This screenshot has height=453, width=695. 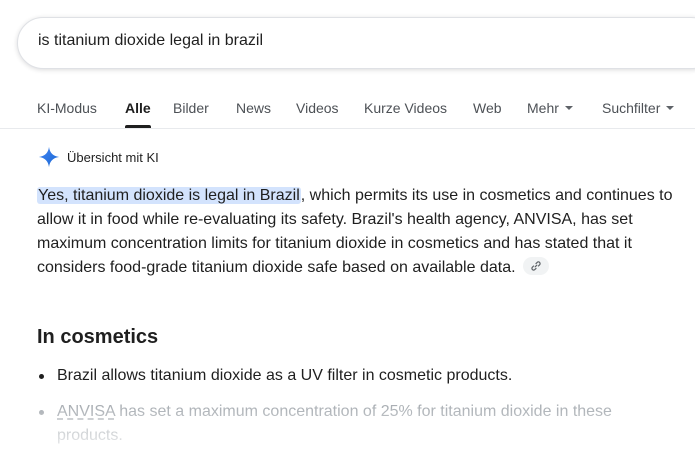 I want to click on tab-mehr-label: Mehr, so click(x=543, y=108).